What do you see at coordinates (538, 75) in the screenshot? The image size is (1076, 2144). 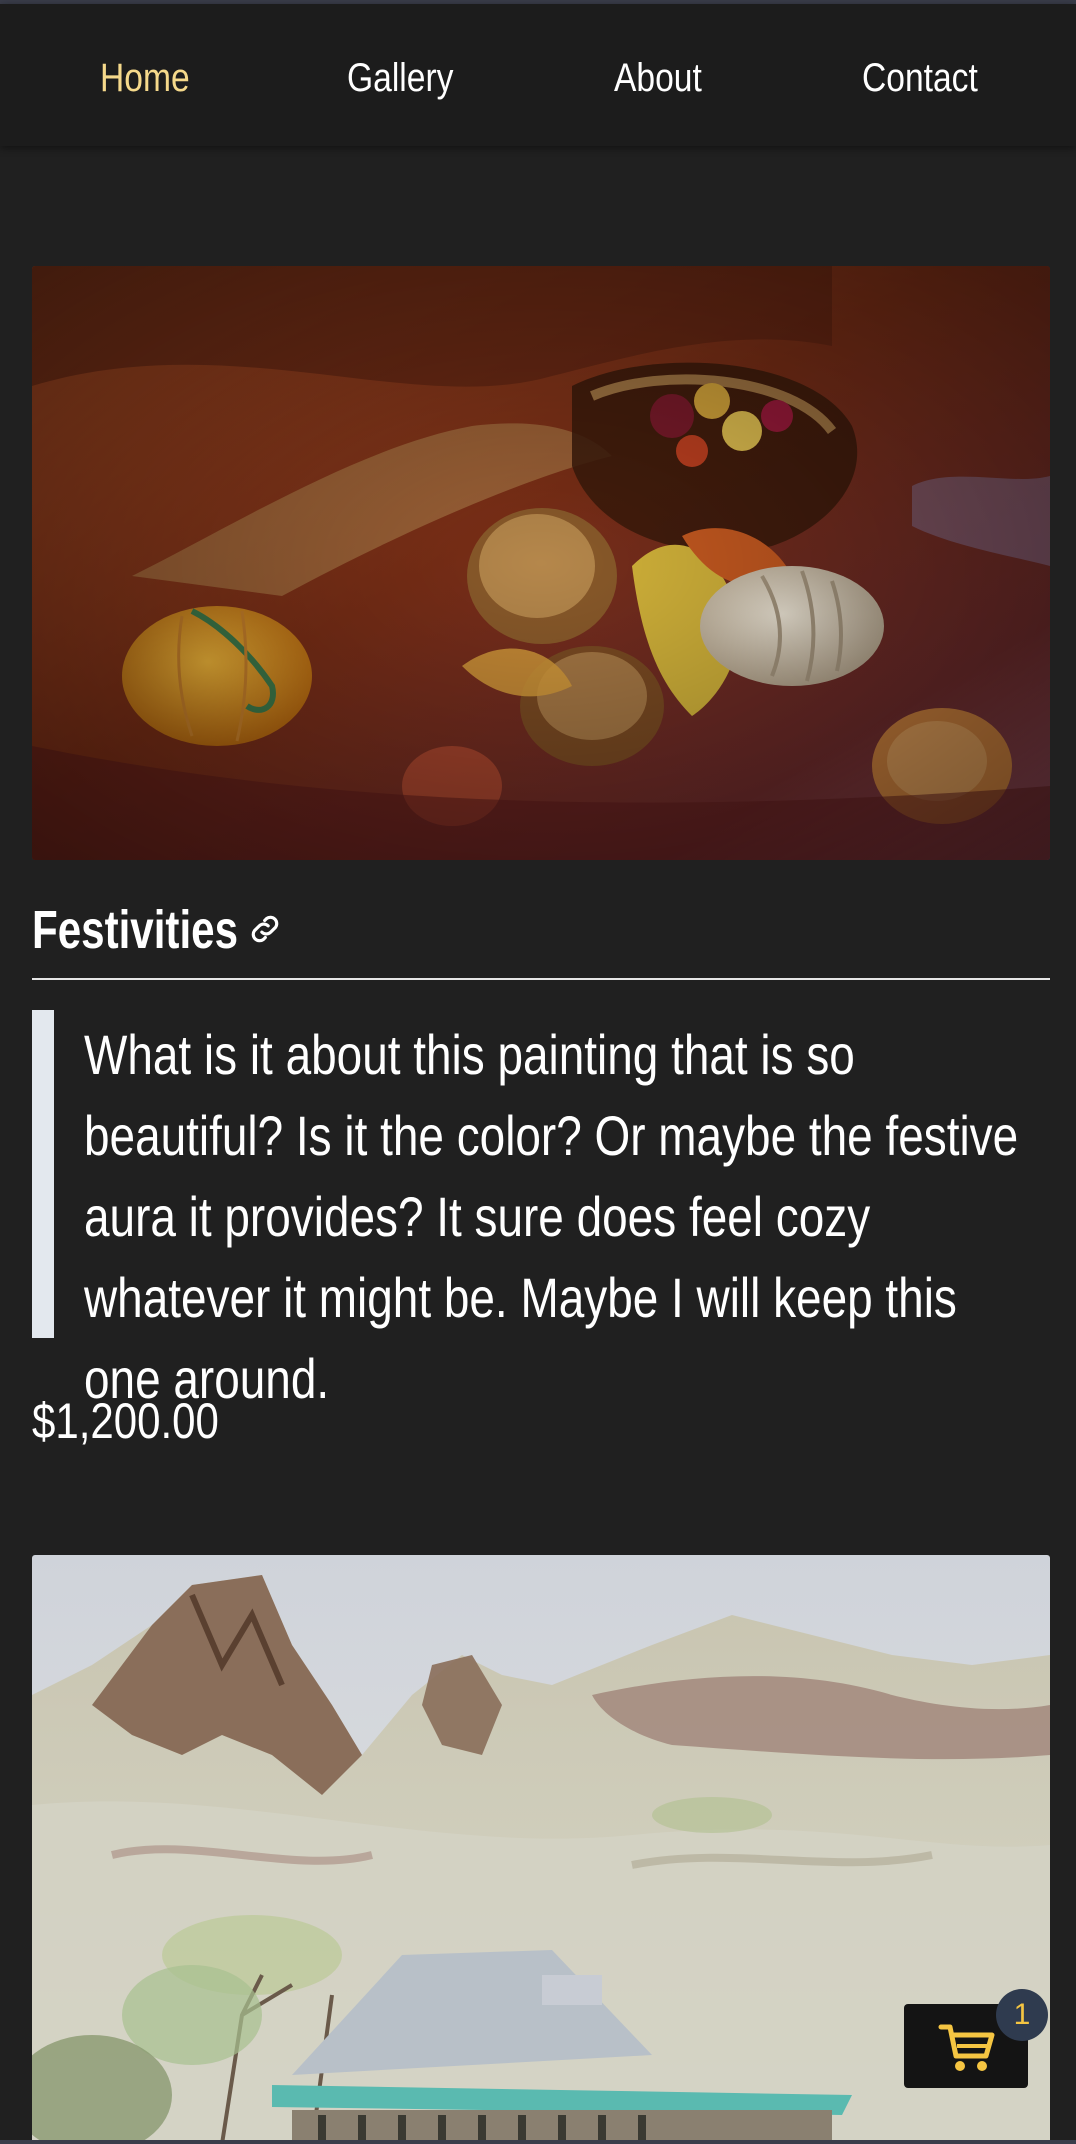 I see `main-navbar: Home Gallery About Contact` at bounding box center [538, 75].